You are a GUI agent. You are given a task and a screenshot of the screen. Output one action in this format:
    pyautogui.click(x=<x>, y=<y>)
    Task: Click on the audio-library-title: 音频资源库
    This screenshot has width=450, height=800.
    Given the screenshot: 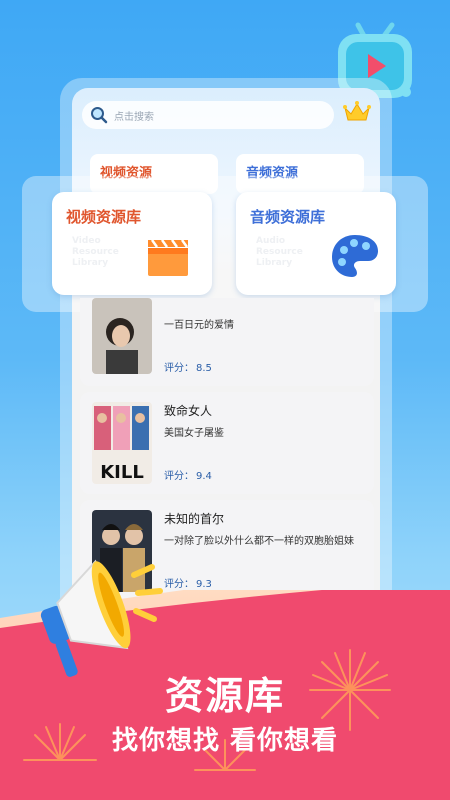 What is the action you would take?
    pyautogui.click(x=288, y=217)
    